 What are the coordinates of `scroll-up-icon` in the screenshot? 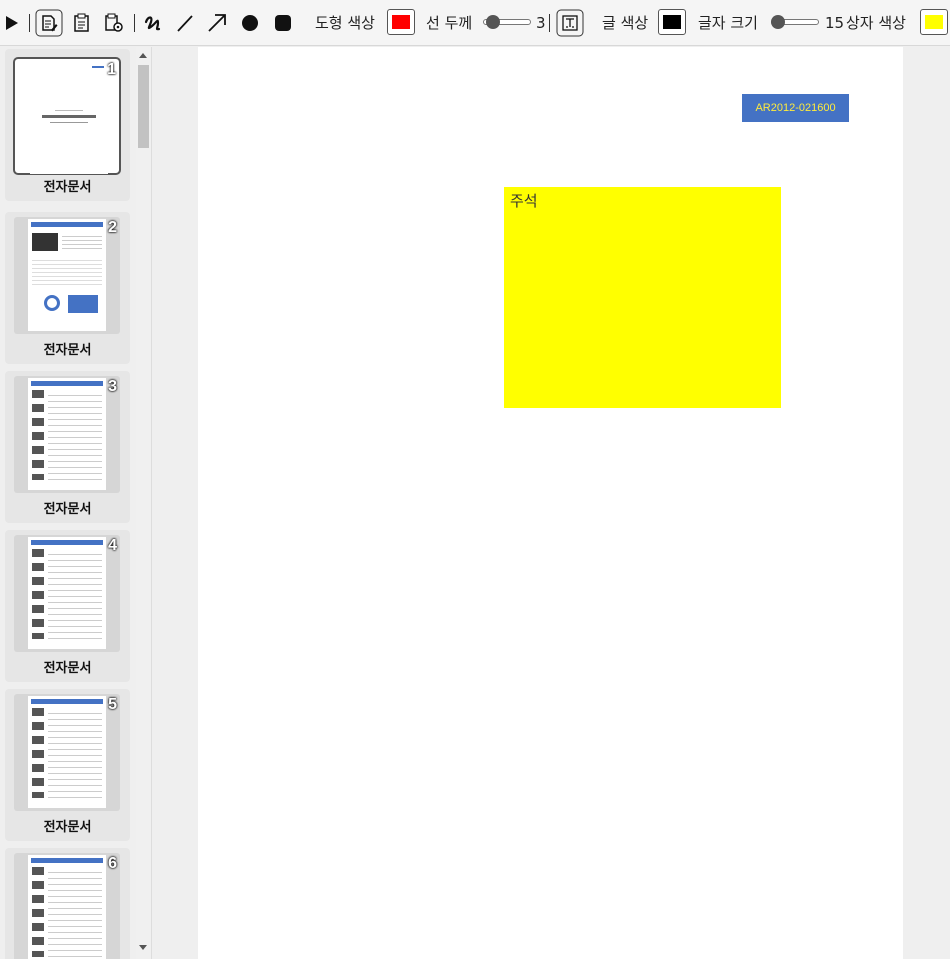 It's located at (143, 55).